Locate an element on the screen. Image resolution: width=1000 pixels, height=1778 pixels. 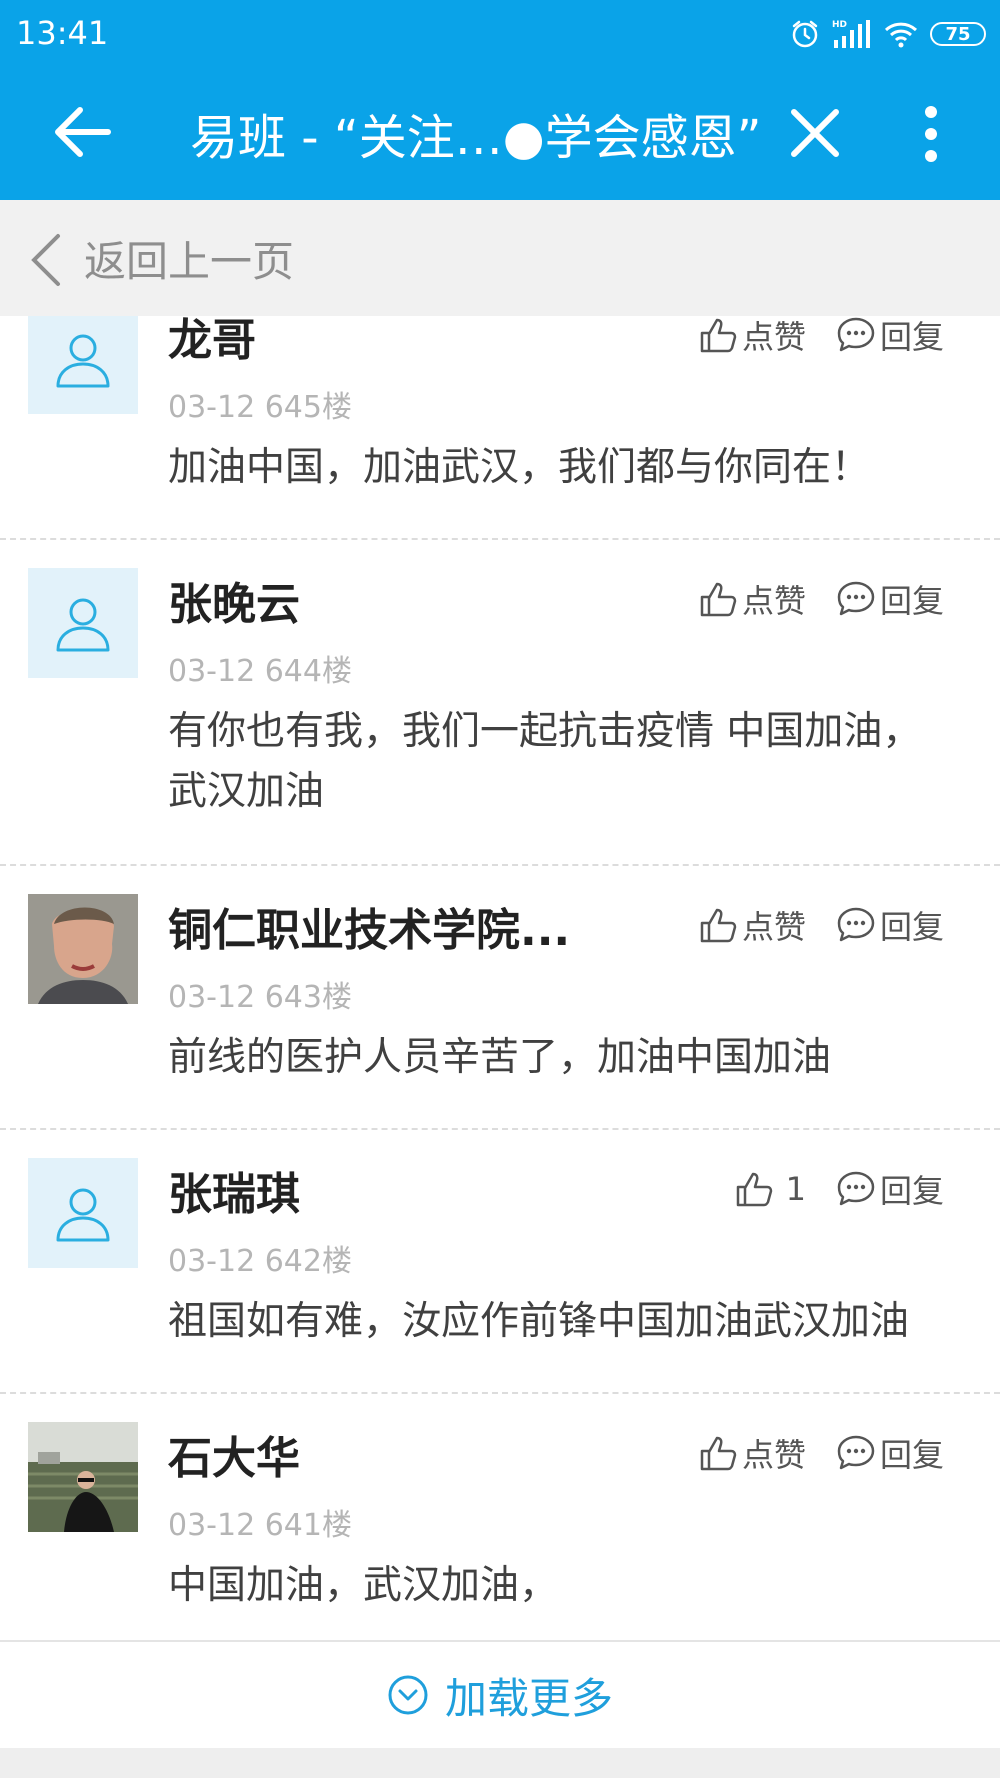
status-icons: HD 75 is located at coordinates (888, 34).